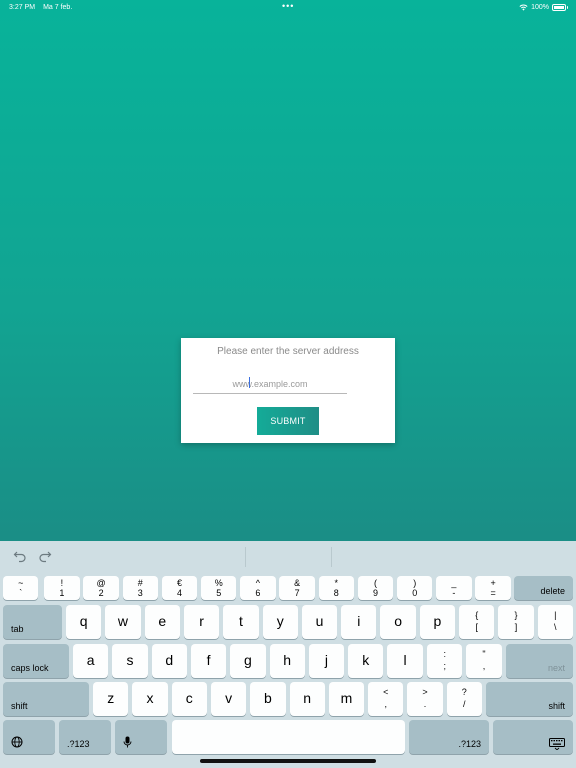 Image resolution: width=576 pixels, height=768 pixels. I want to click on multitasking-dots: •••, so click(288, 6).